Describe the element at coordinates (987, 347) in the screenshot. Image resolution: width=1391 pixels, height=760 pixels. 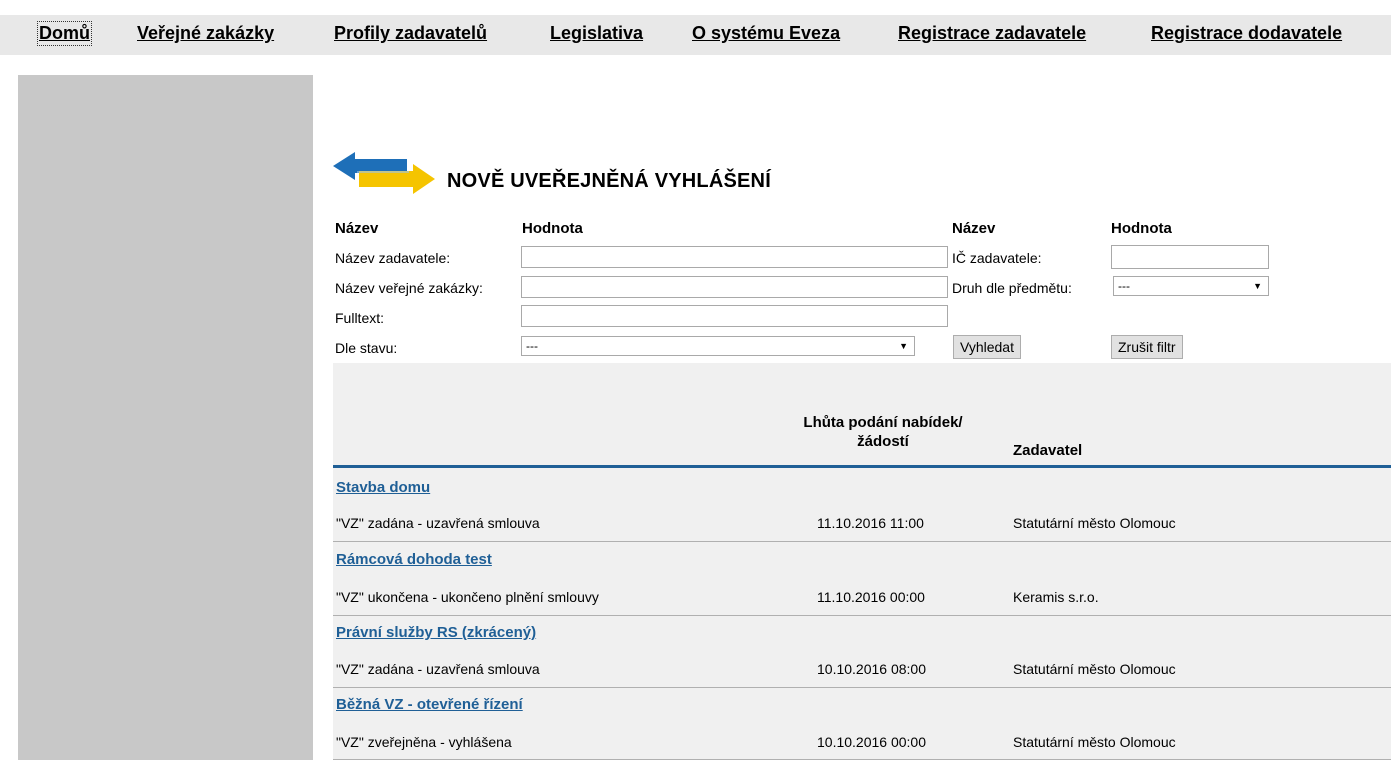
I see `search-button: Vyhledat` at that location.